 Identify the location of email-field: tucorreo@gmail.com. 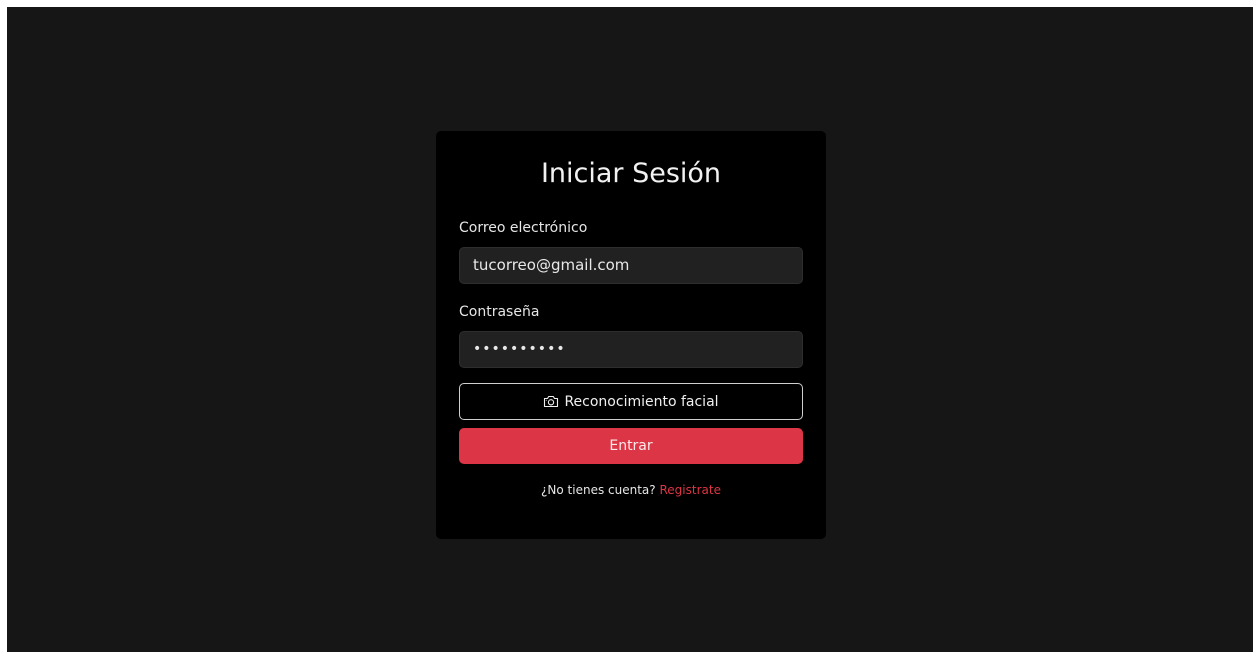
(631, 265).